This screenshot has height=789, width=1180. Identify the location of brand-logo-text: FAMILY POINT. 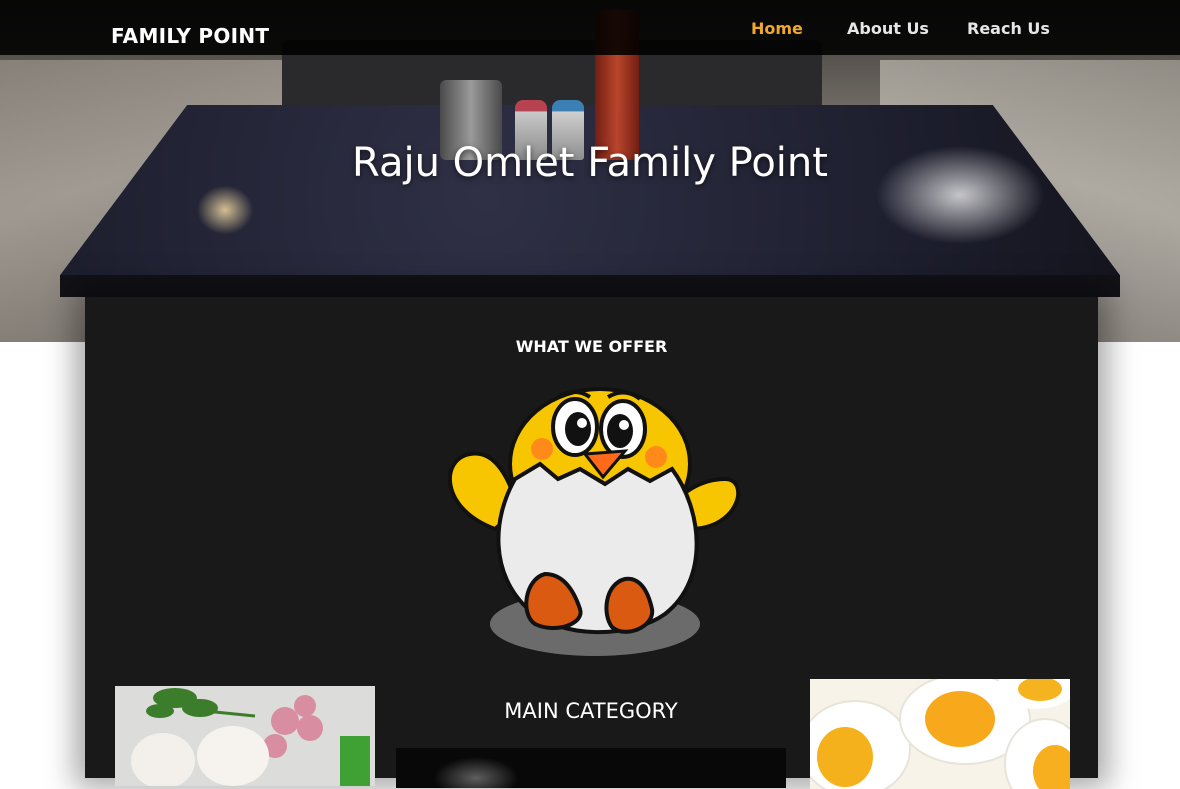
(190, 36).